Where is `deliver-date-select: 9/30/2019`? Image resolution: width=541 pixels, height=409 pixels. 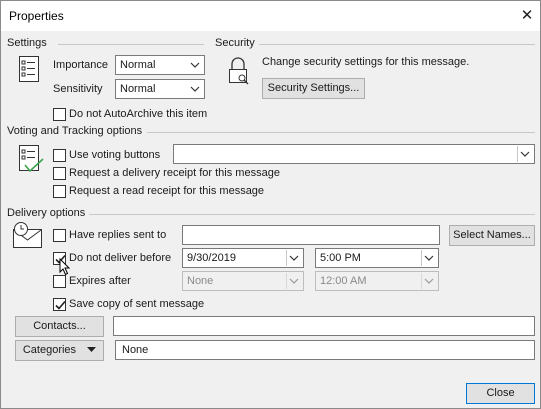
deliver-date-select: 9/30/2019 is located at coordinates (243, 258).